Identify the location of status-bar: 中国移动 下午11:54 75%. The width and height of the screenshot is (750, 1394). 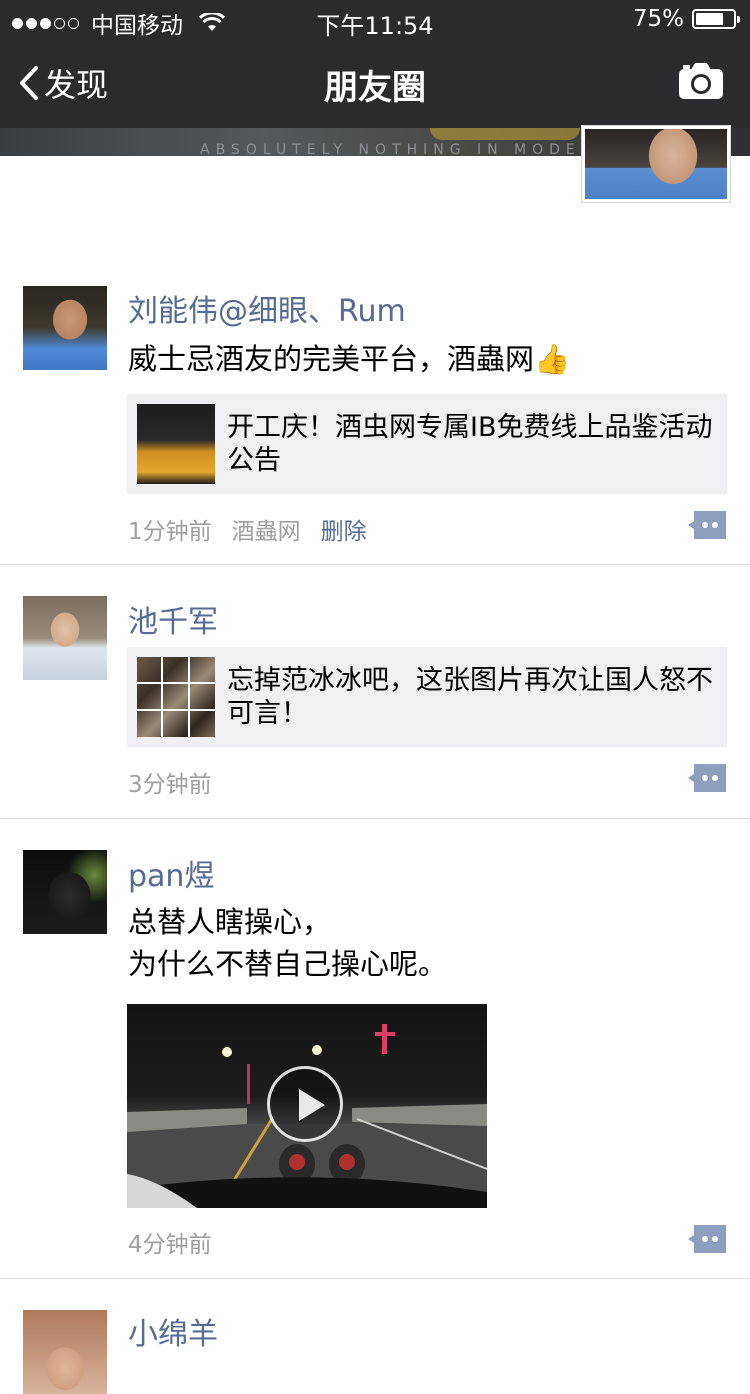
(375, 20).